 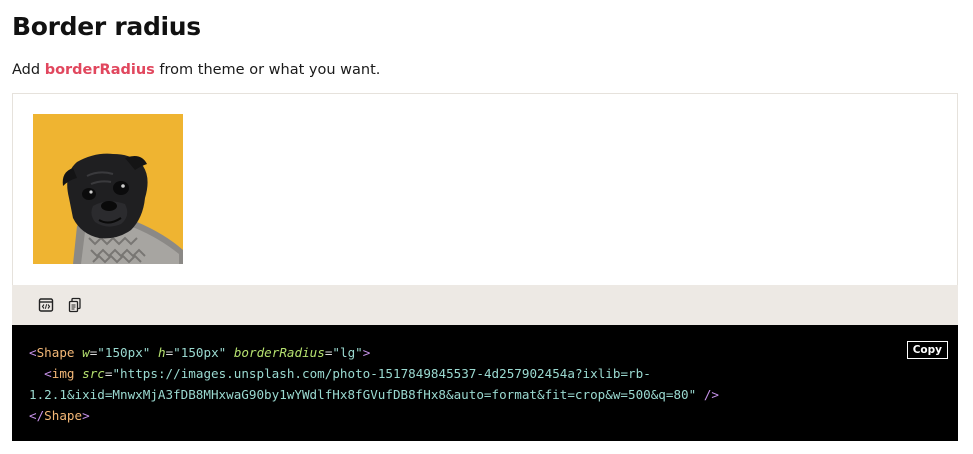 I want to click on pug-dog-image, so click(x=122, y=208).